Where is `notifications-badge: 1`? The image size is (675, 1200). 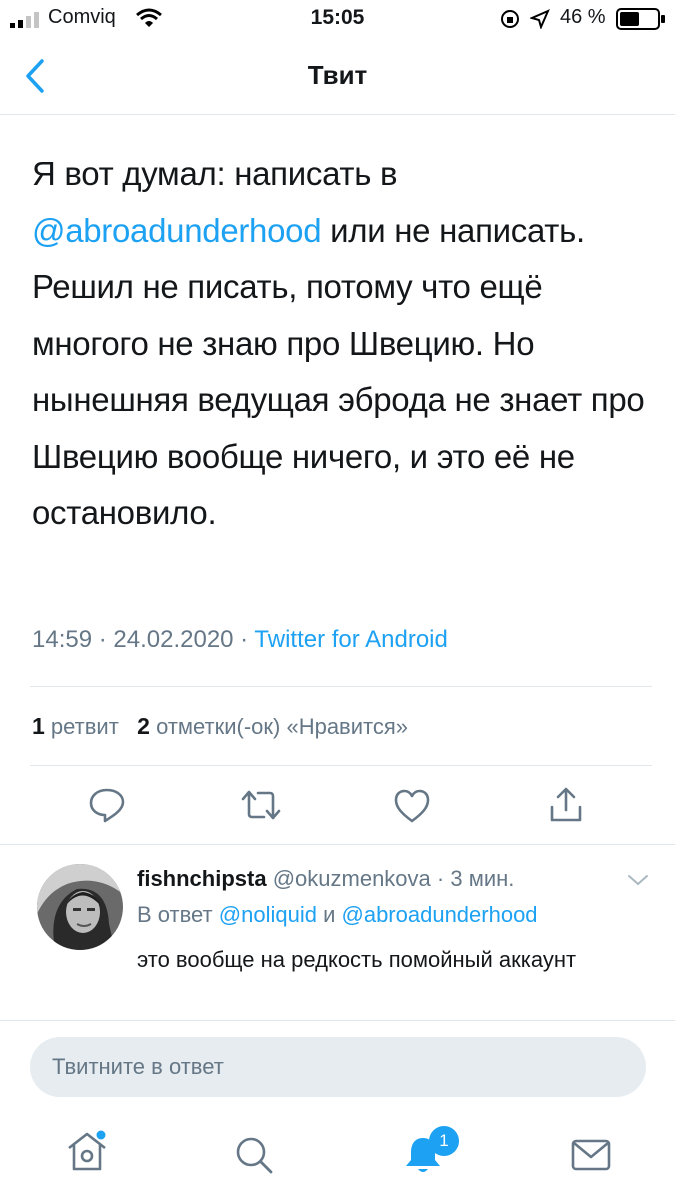
notifications-badge: 1 is located at coordinates (444, 1141).